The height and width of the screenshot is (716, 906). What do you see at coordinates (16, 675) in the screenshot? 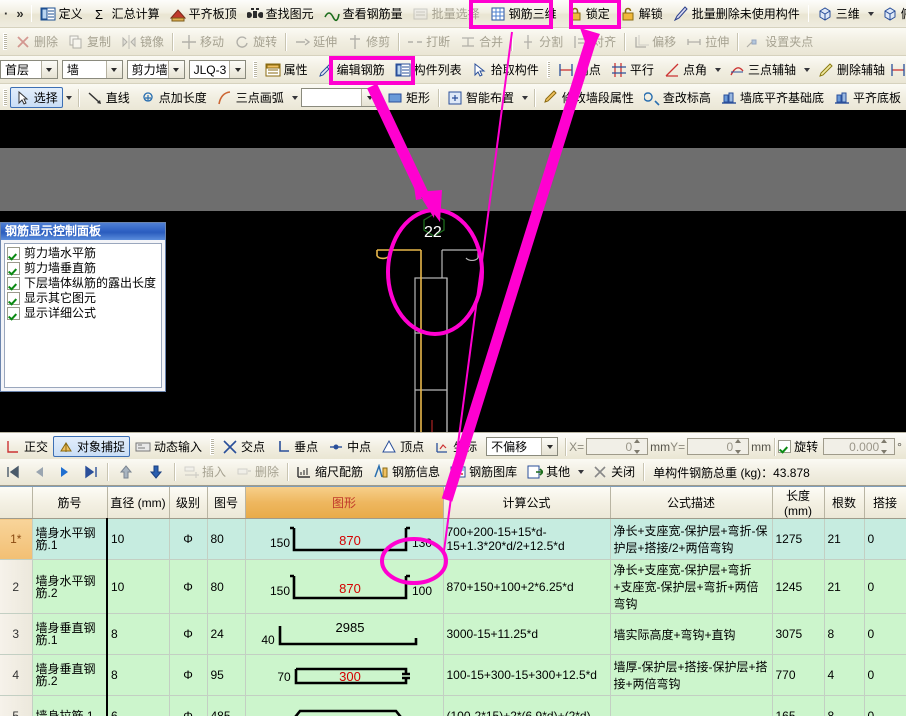
I see `cell-row-number: 4` at bounding box center [16, 675].